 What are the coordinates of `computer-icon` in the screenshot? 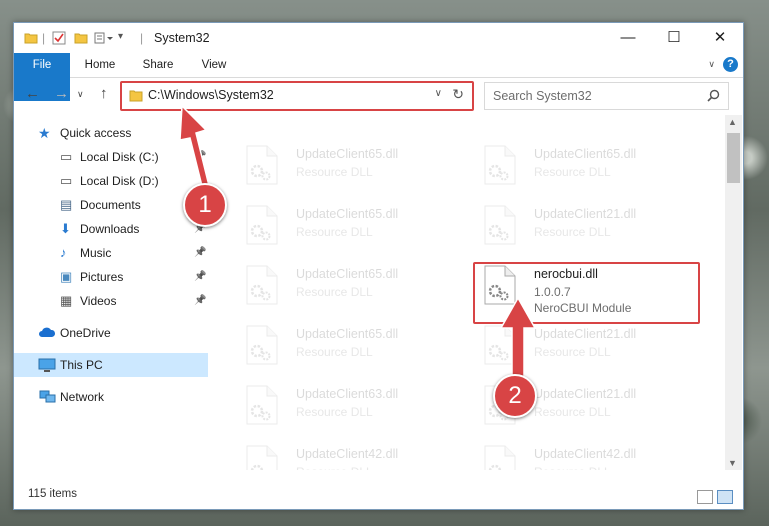 It's located at (47, 365).